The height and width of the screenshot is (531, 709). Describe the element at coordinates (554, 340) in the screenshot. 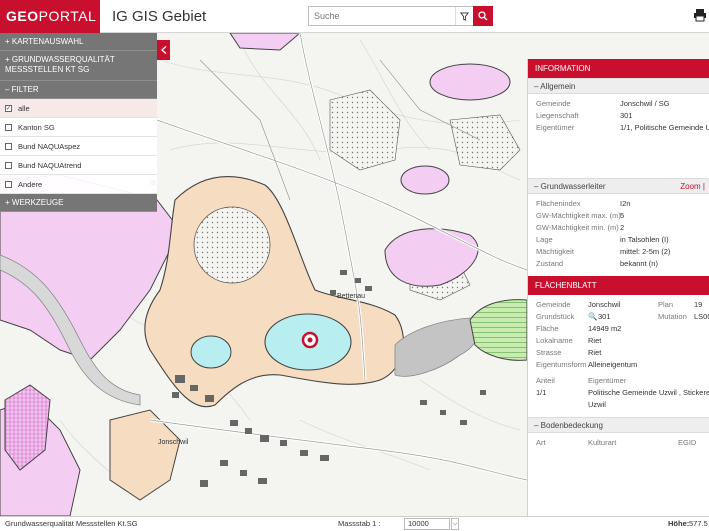

I see `fb-key: Lokalname` at that location.